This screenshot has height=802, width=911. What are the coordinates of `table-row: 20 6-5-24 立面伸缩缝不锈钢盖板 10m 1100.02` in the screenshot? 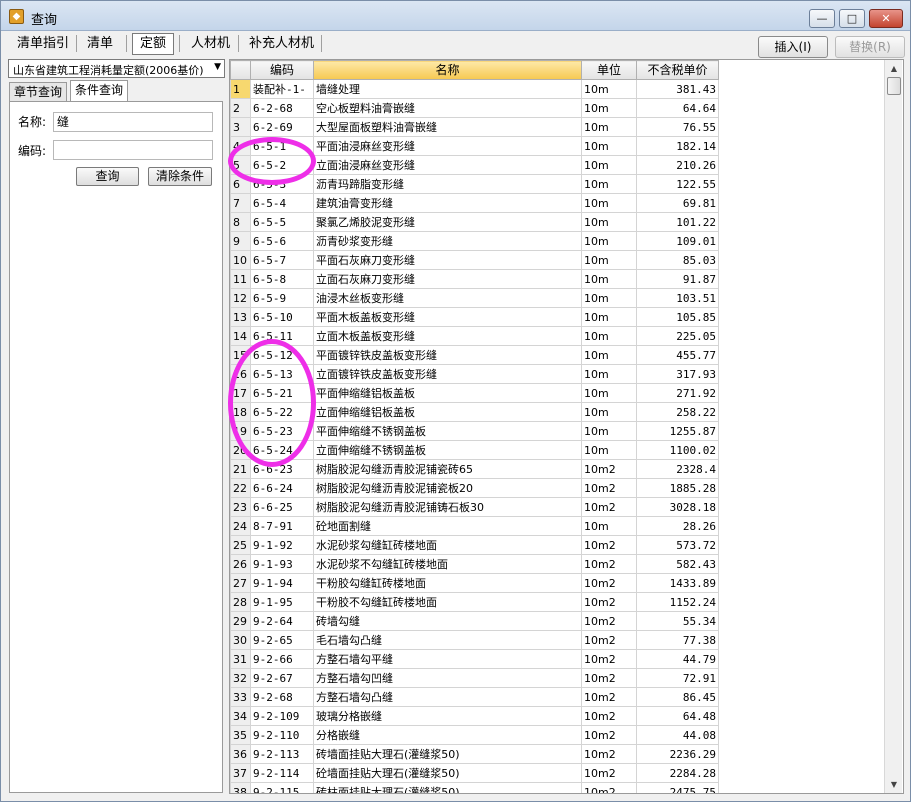 It's located at (474, 450).